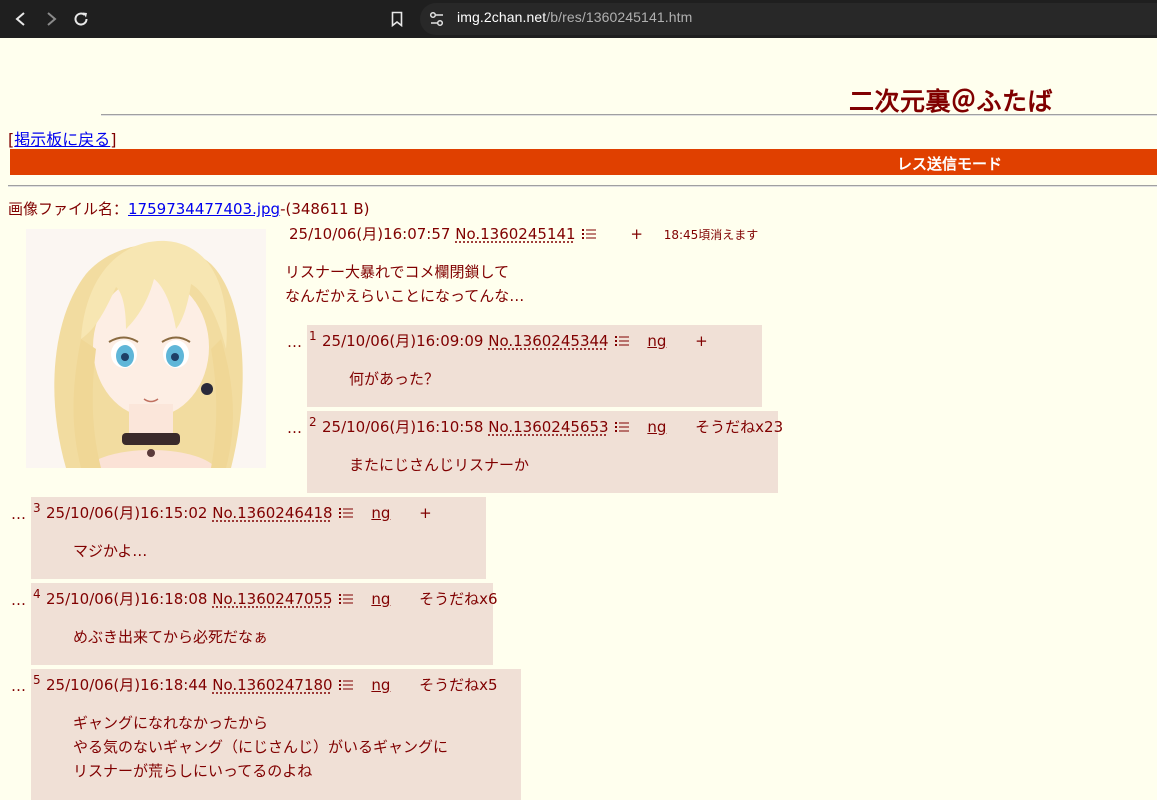 The height and width of the screenshot is (800, 1157). I want to click on reply-body-line: やる気のないギャング（にじさんじ）がいるギャングに, so click(261, 747).